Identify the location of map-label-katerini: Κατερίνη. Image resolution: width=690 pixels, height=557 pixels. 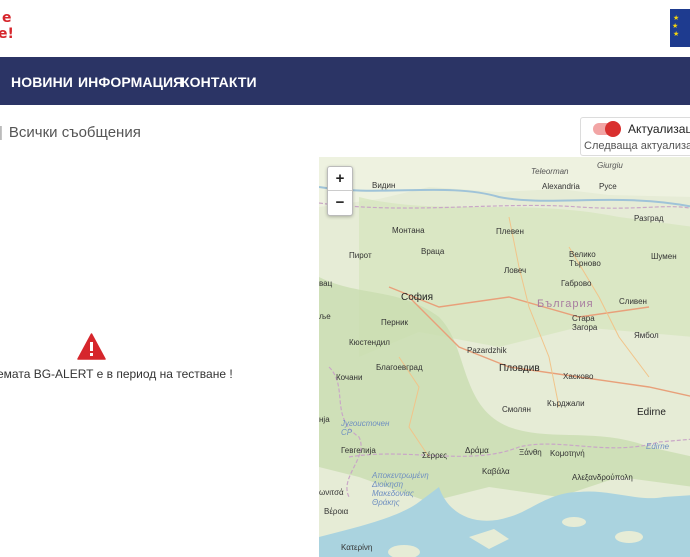
(357, 547).